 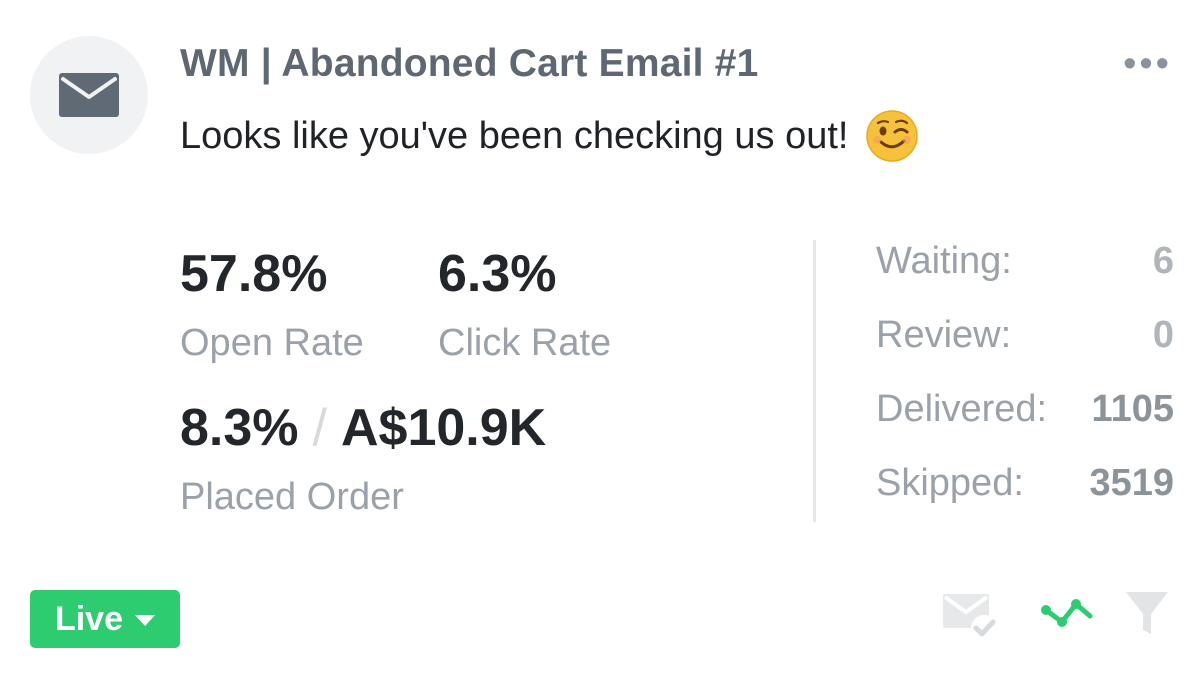 I want to click on status-dropdown-button: Live, so click(x=105, y=619).